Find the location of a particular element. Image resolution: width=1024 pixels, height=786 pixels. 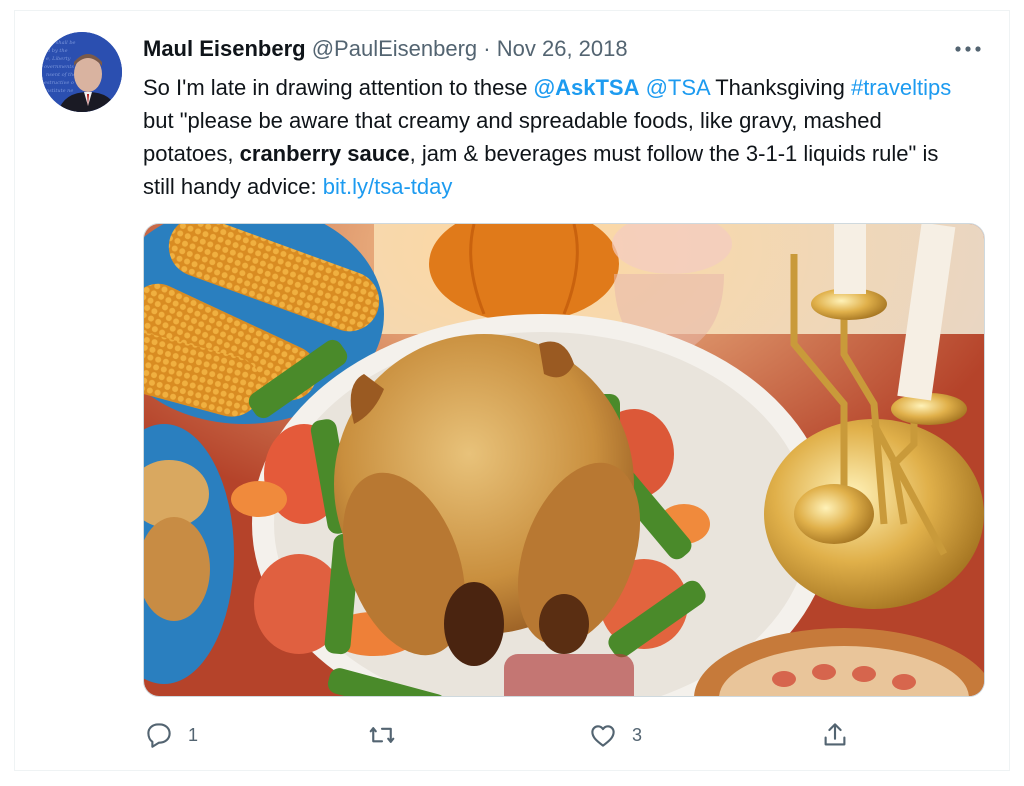

svg-text: nstitute ne is located at coordinates (59, 91).